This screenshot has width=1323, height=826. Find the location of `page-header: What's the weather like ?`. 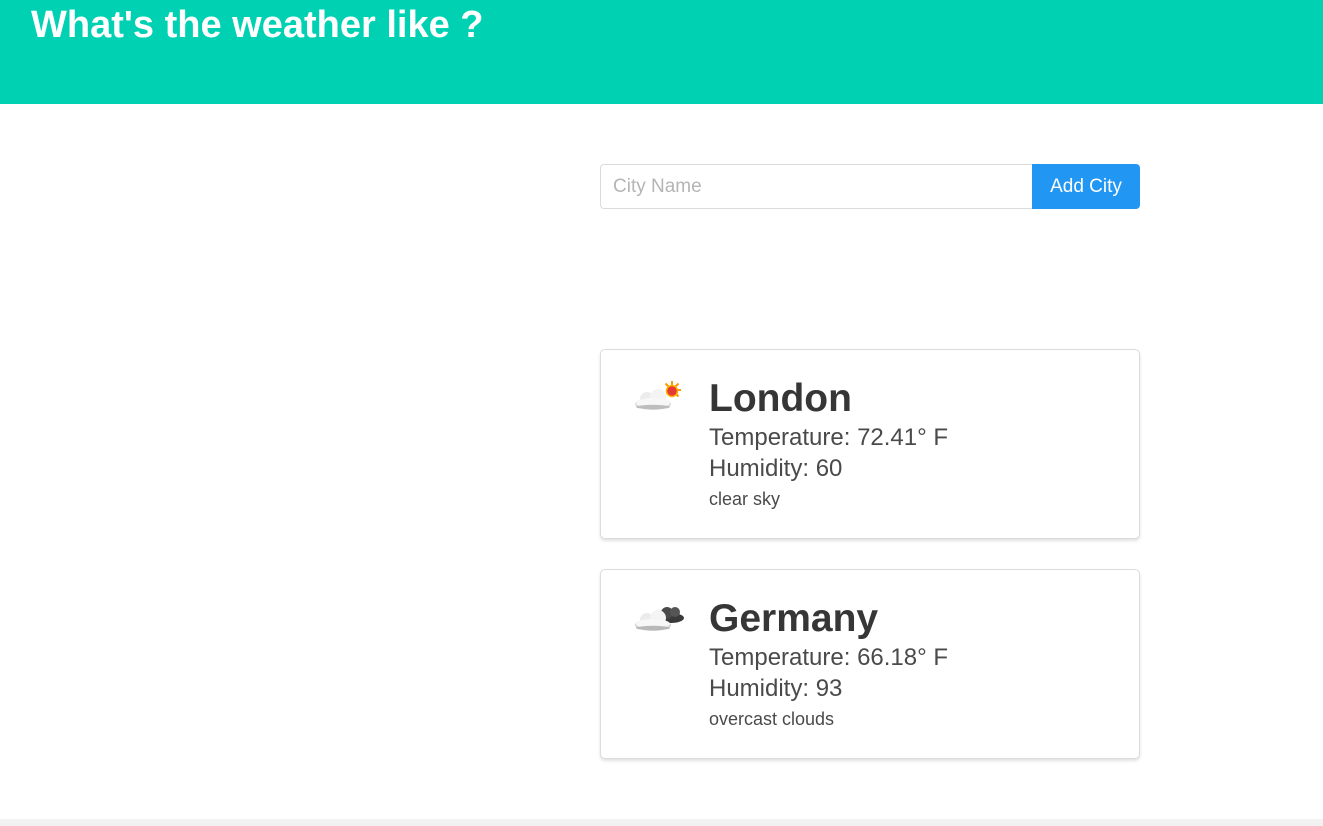

page-header: What's the weather like ? is located at coordinates (661, 52).